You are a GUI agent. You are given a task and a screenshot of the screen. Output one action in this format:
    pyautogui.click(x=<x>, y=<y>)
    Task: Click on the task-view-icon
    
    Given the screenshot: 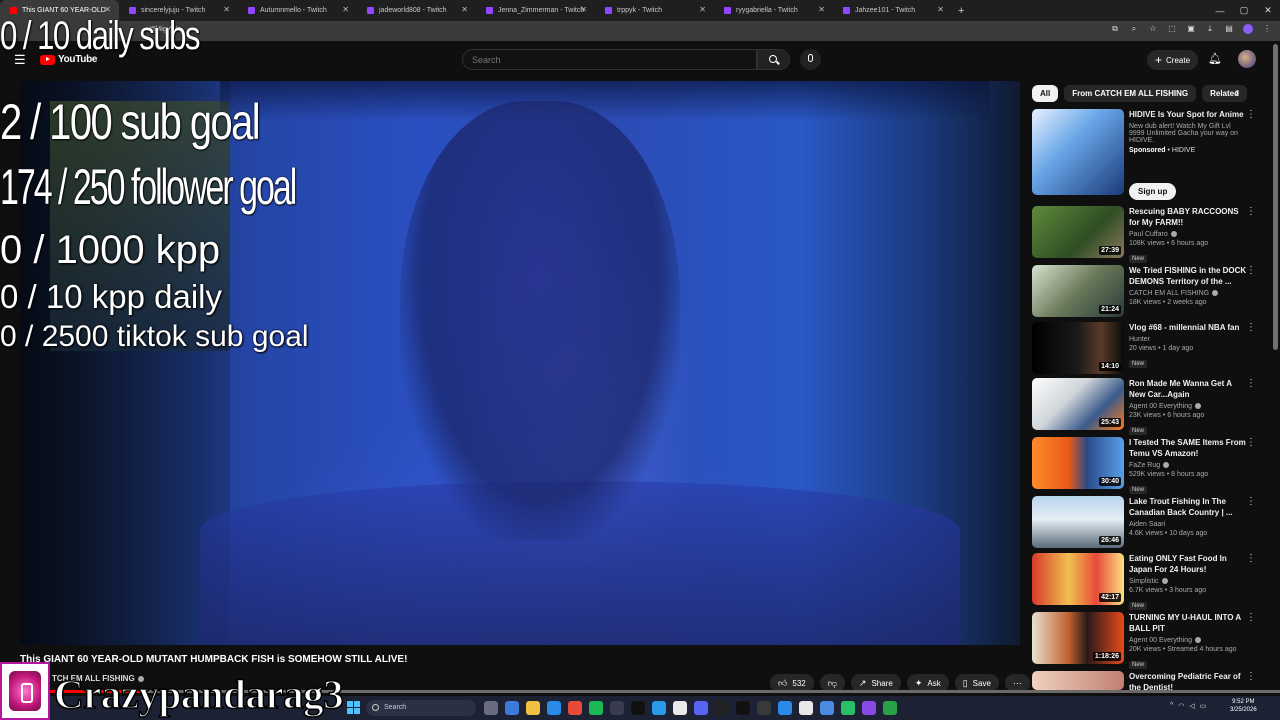 What is the action you would take?
    pyautogui.click(x=491, y=708)
    